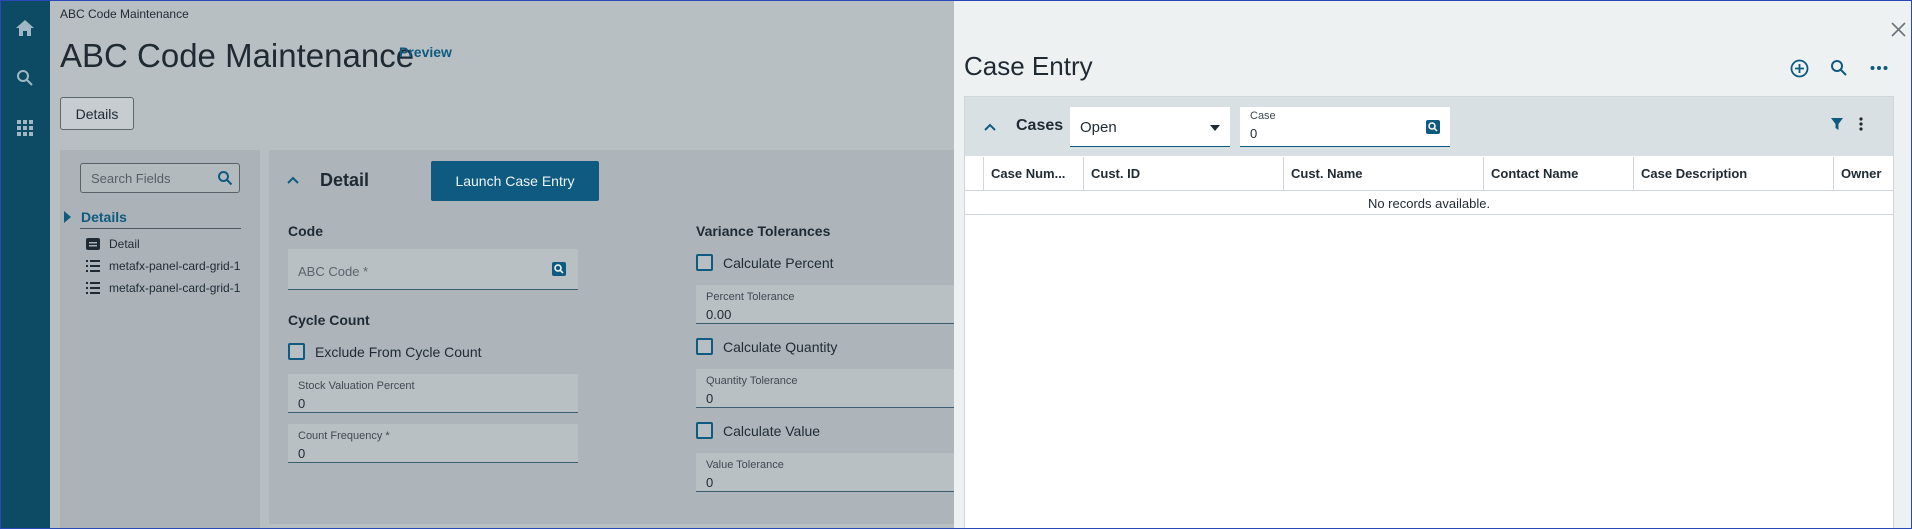 The width and height of the screenshot is (1912, 529). Describe the element at coordinates (1898, 32) in the screenshot. I see `close-icon` at that location.